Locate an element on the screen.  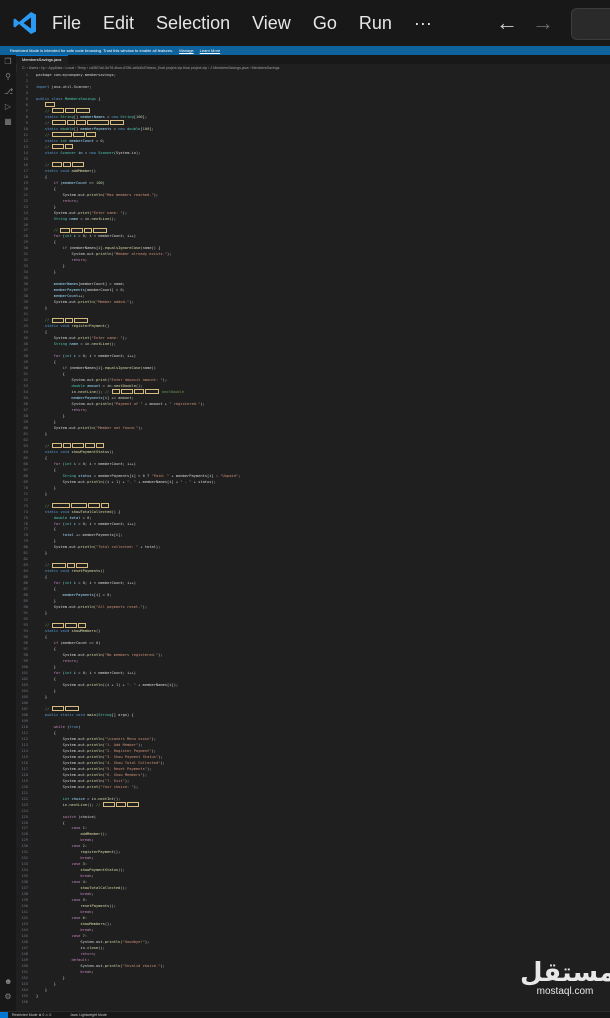
watermark-arabic: مستقل is located at coordinates (565, 973).